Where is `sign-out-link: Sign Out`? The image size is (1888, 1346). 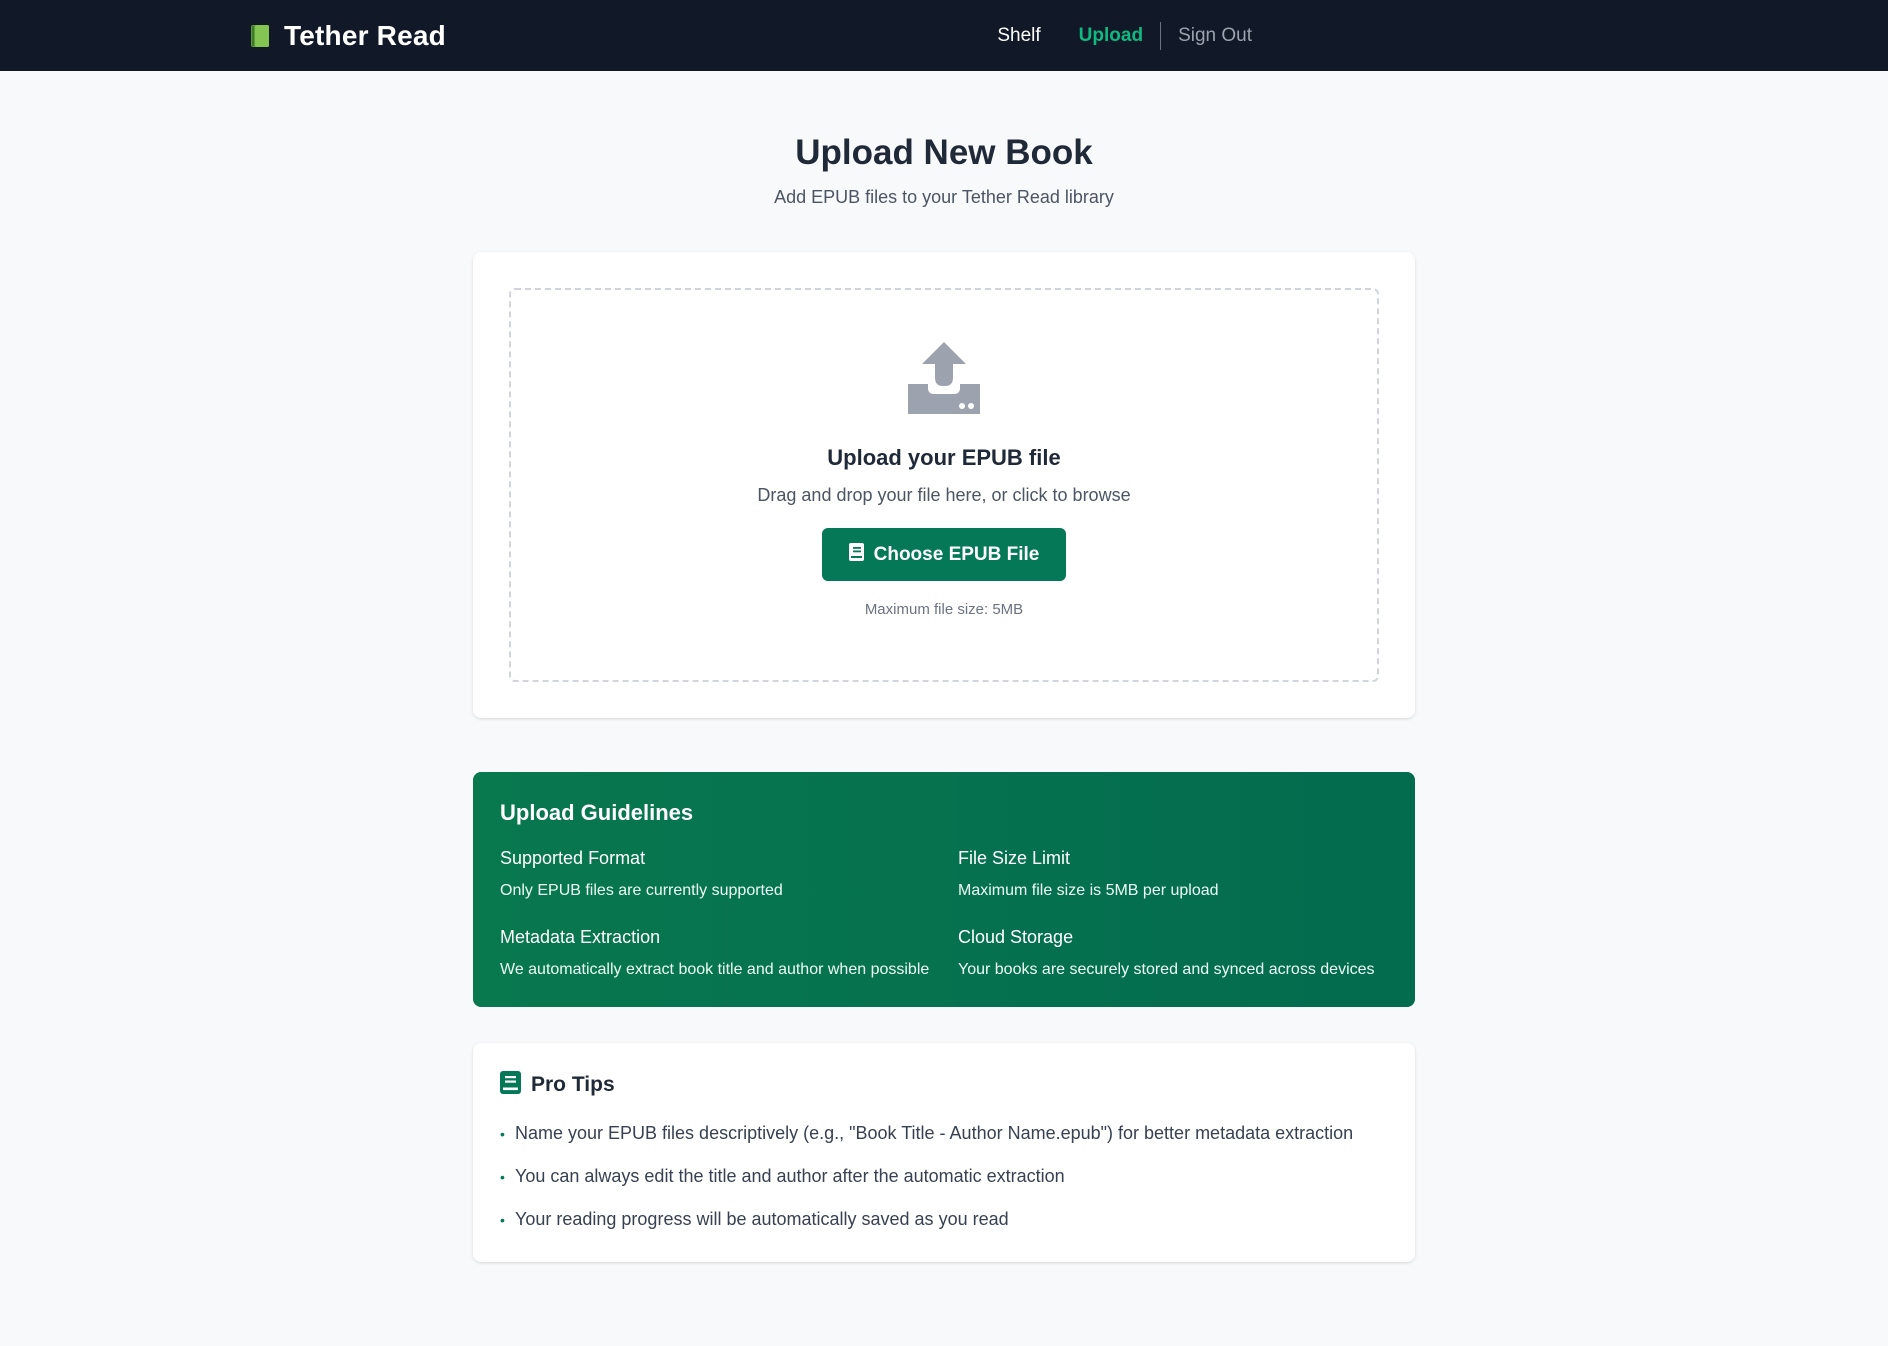
sign-out-link: Sign Out is located at coordinates (1215, 36).